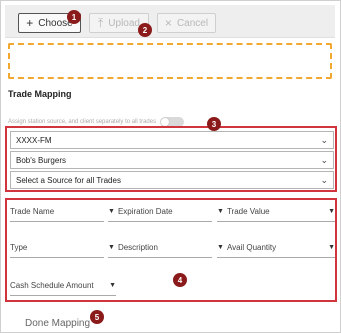  Describe the element at coordinates (57, 212) in the screenshot. I see `trade-name-field: Trade Name` at that location.